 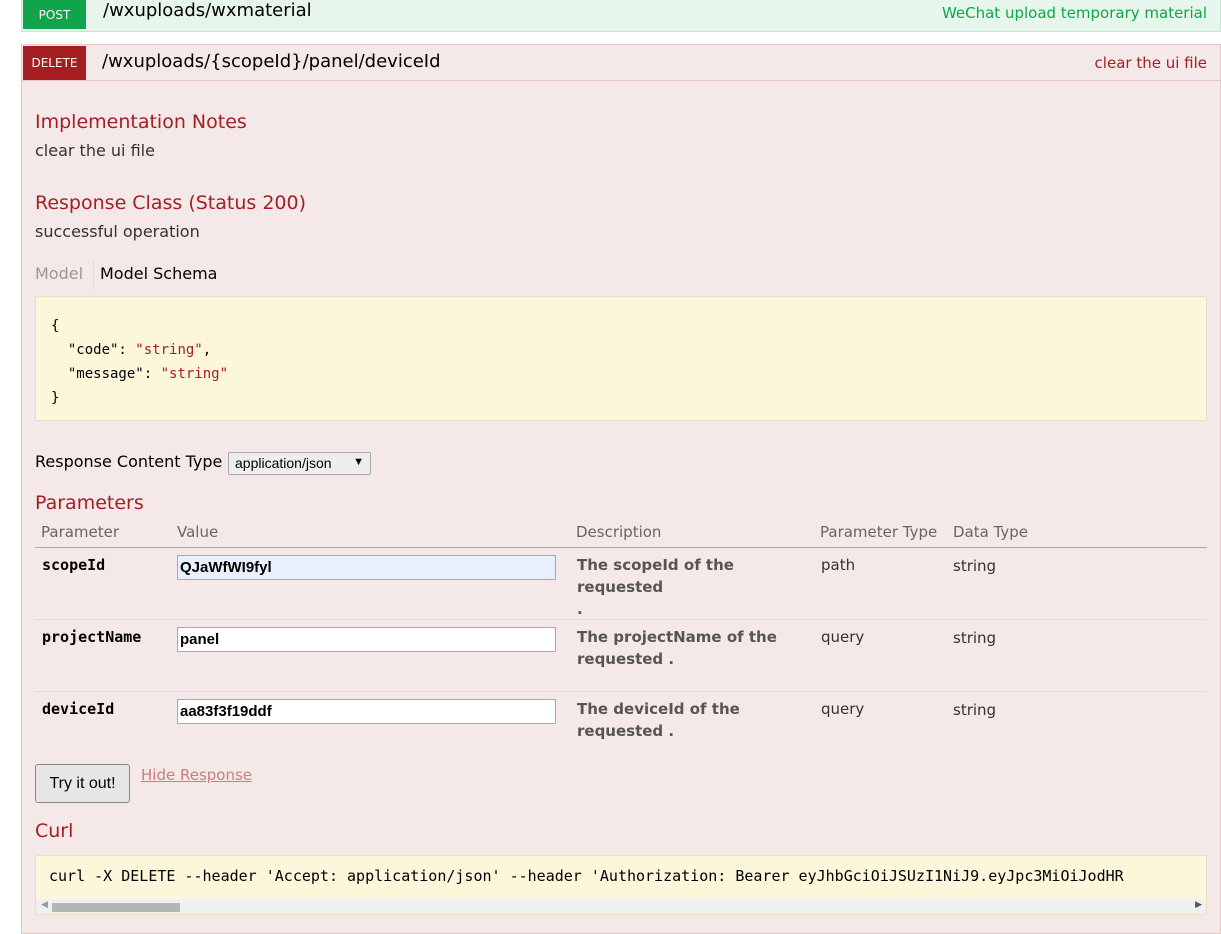 I want to click on schema-comma: ,, so click(x=207, y=350).